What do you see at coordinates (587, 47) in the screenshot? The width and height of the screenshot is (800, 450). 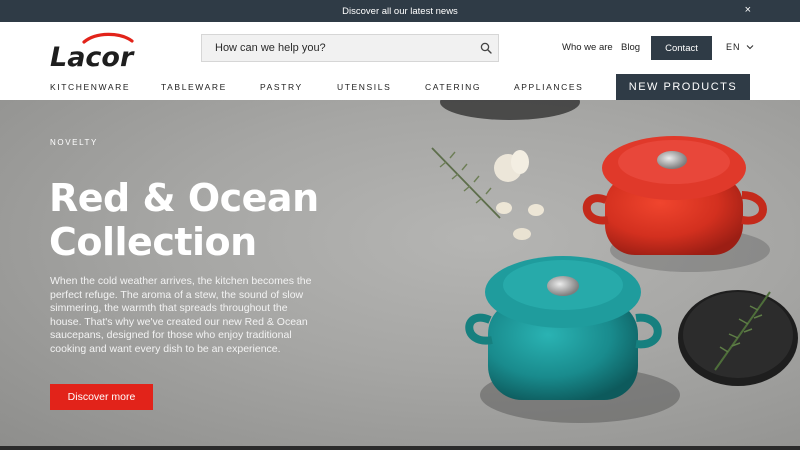 I see `who-we-are-link: Who we are` at bounding box center [587, 47].